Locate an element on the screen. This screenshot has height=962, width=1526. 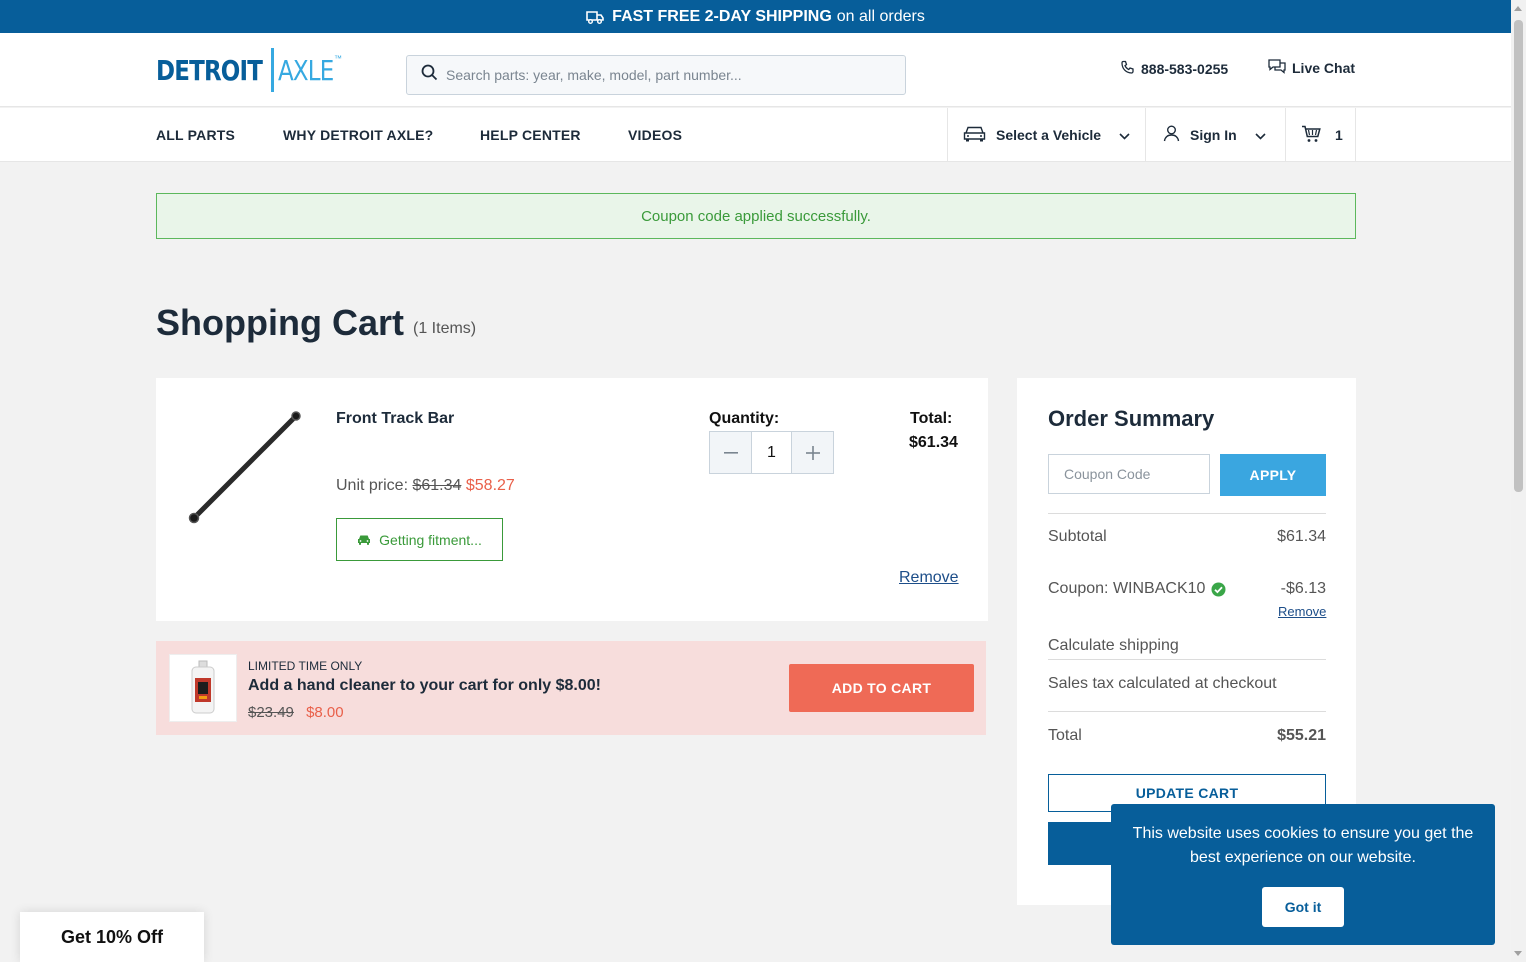
phone-link: 888-583-0255 is located at coordinates (1174, 69).